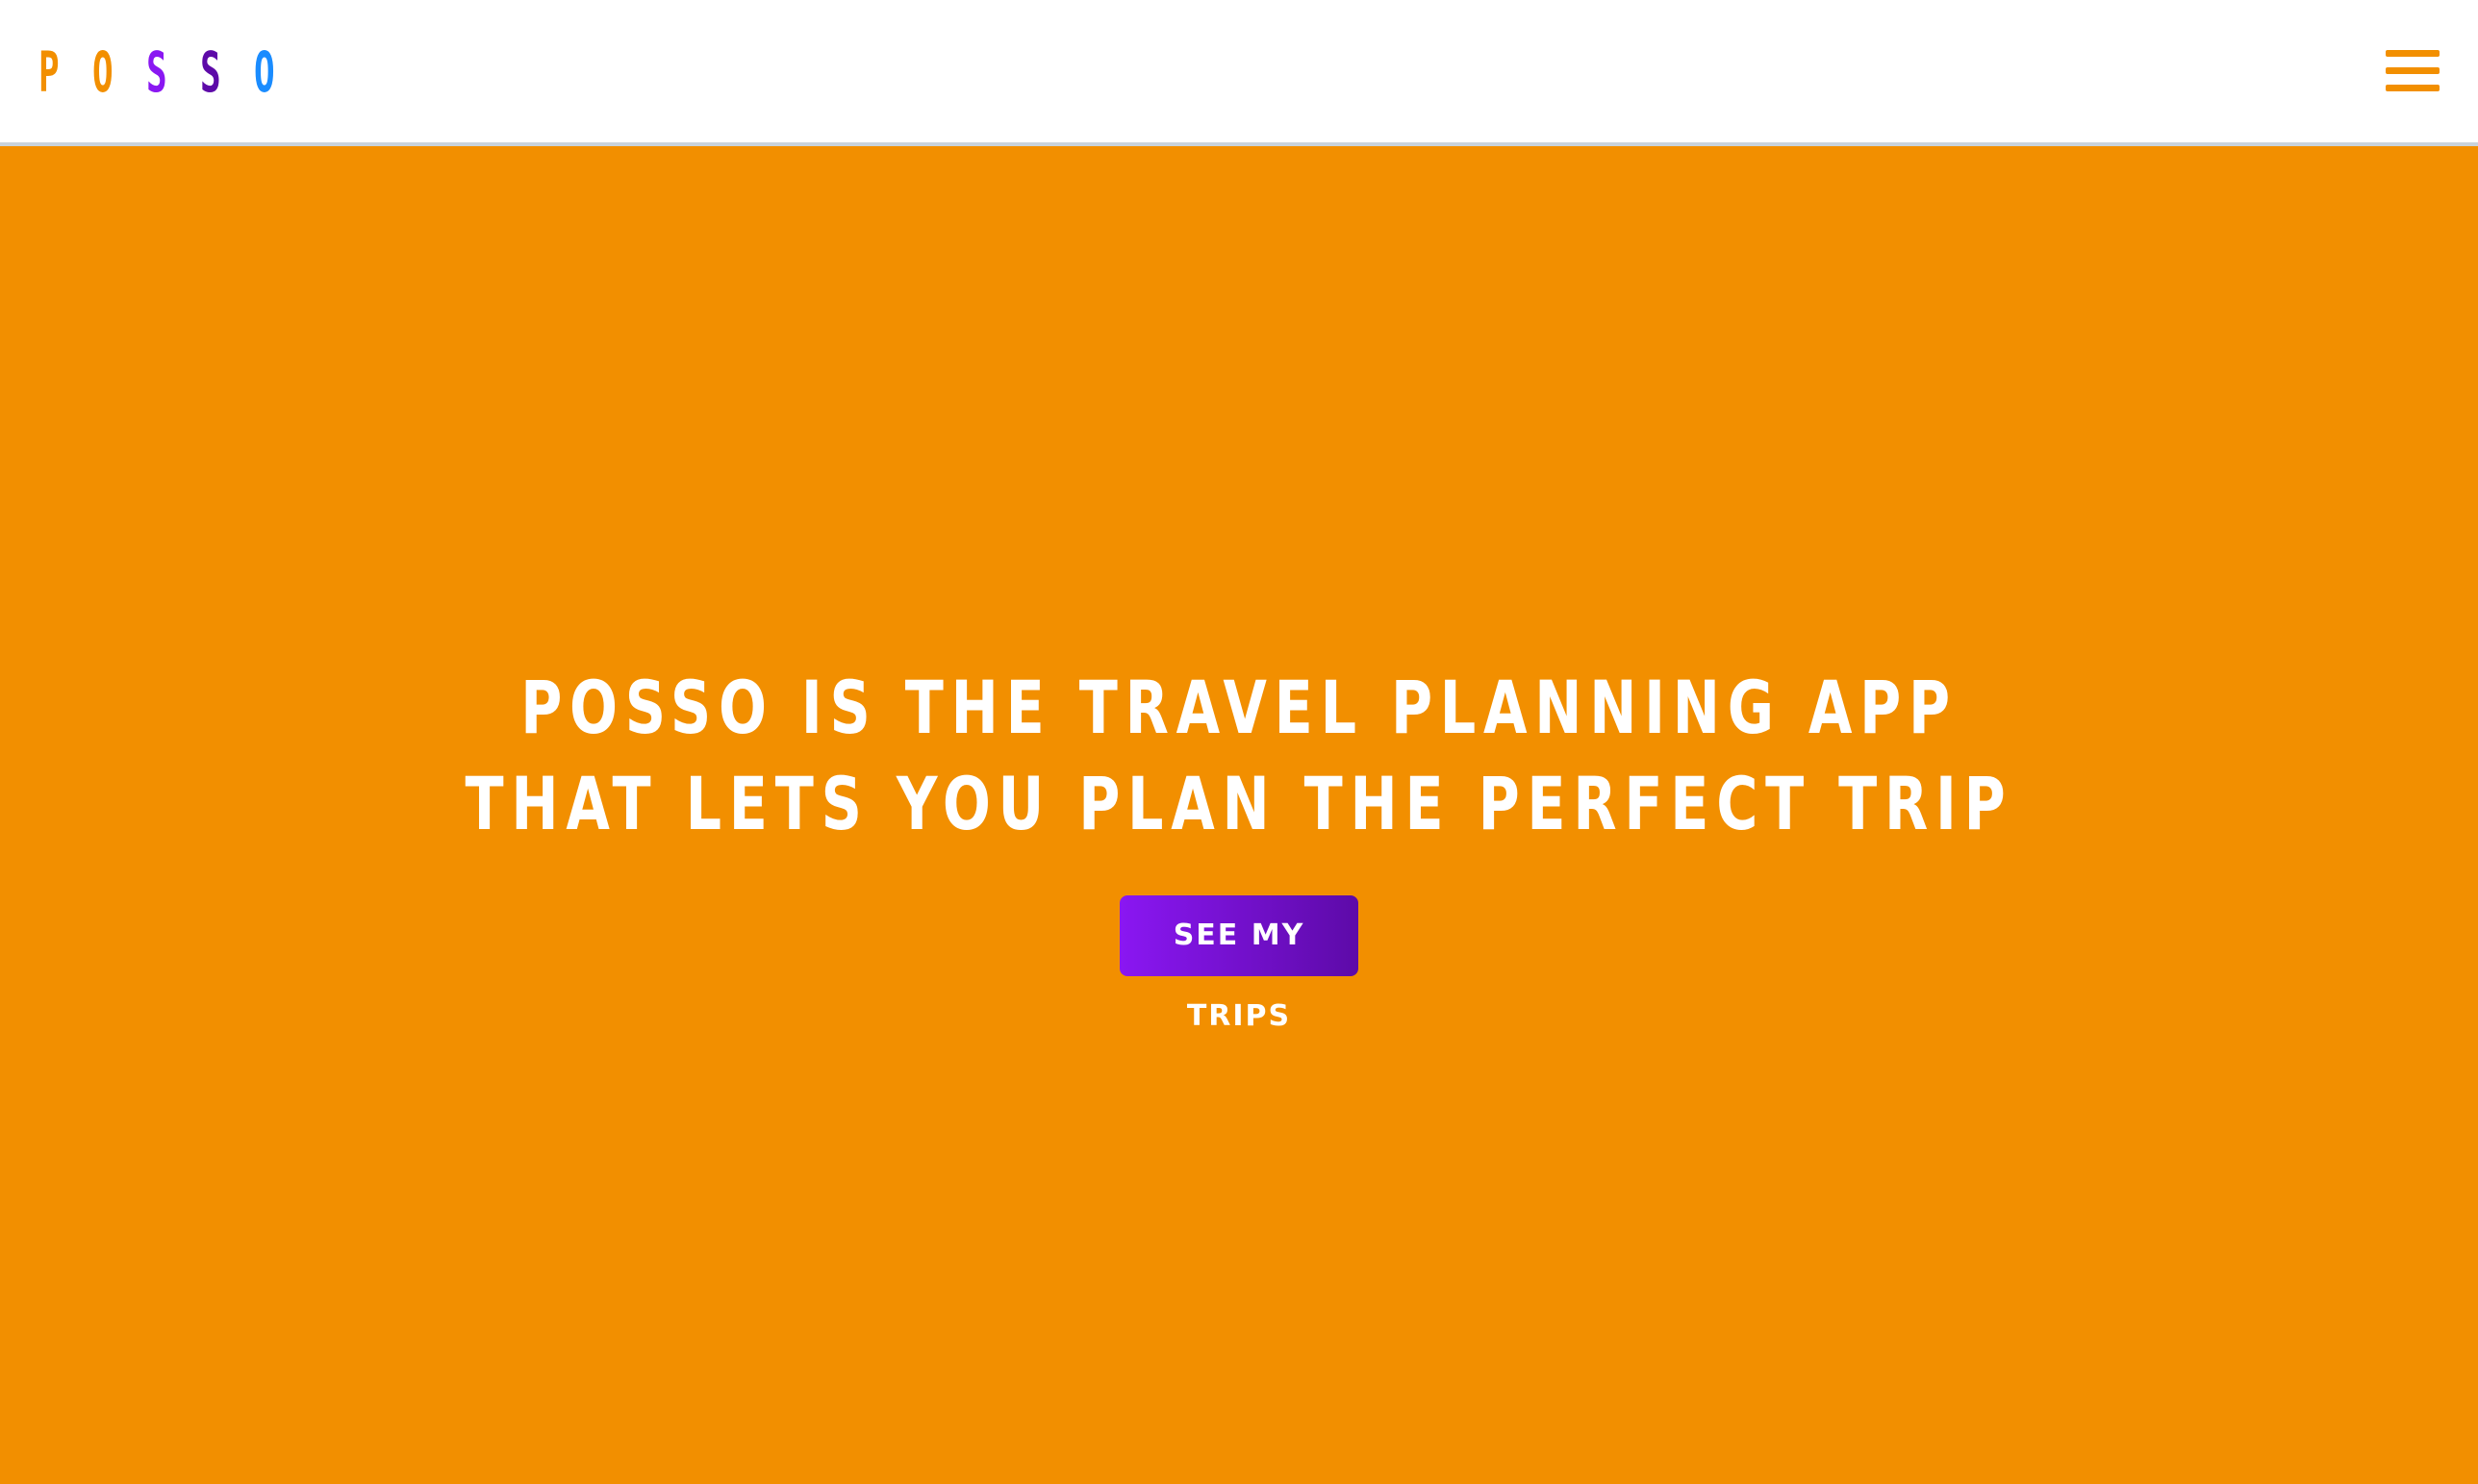 Image resolution: width=2478 pixels, height=1484 pixels. Describe the element at coordinates (1239, 707) in the screenshot. I see `hero-headline-line-1: POSSO IS THE TRAVEL PLANNING APP` at that location.